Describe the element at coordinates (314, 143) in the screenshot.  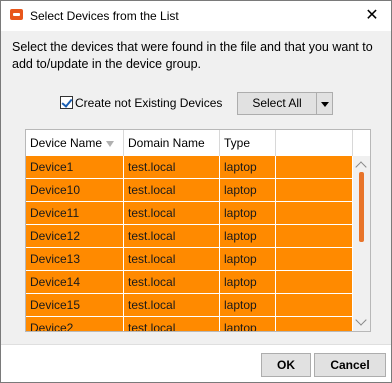
I see `column-header-empty` at that location.